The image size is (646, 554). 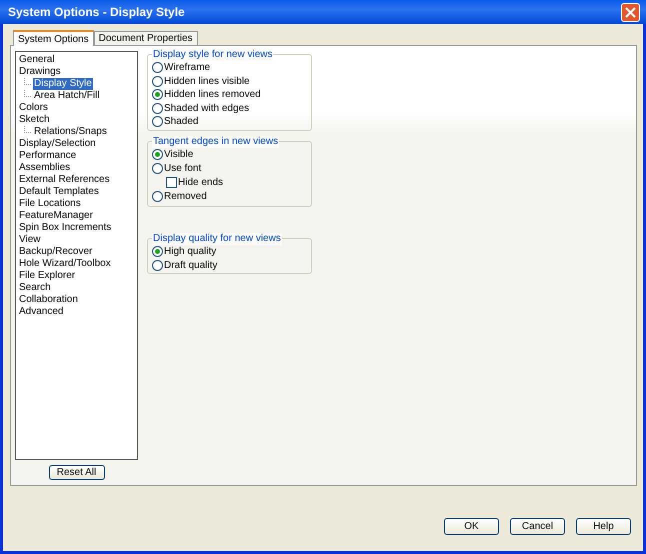 What do you see at coordinates (96, 12) in the screenshot?
I see `window-title: System Options - Display Style` at bounding box center [96, 12].